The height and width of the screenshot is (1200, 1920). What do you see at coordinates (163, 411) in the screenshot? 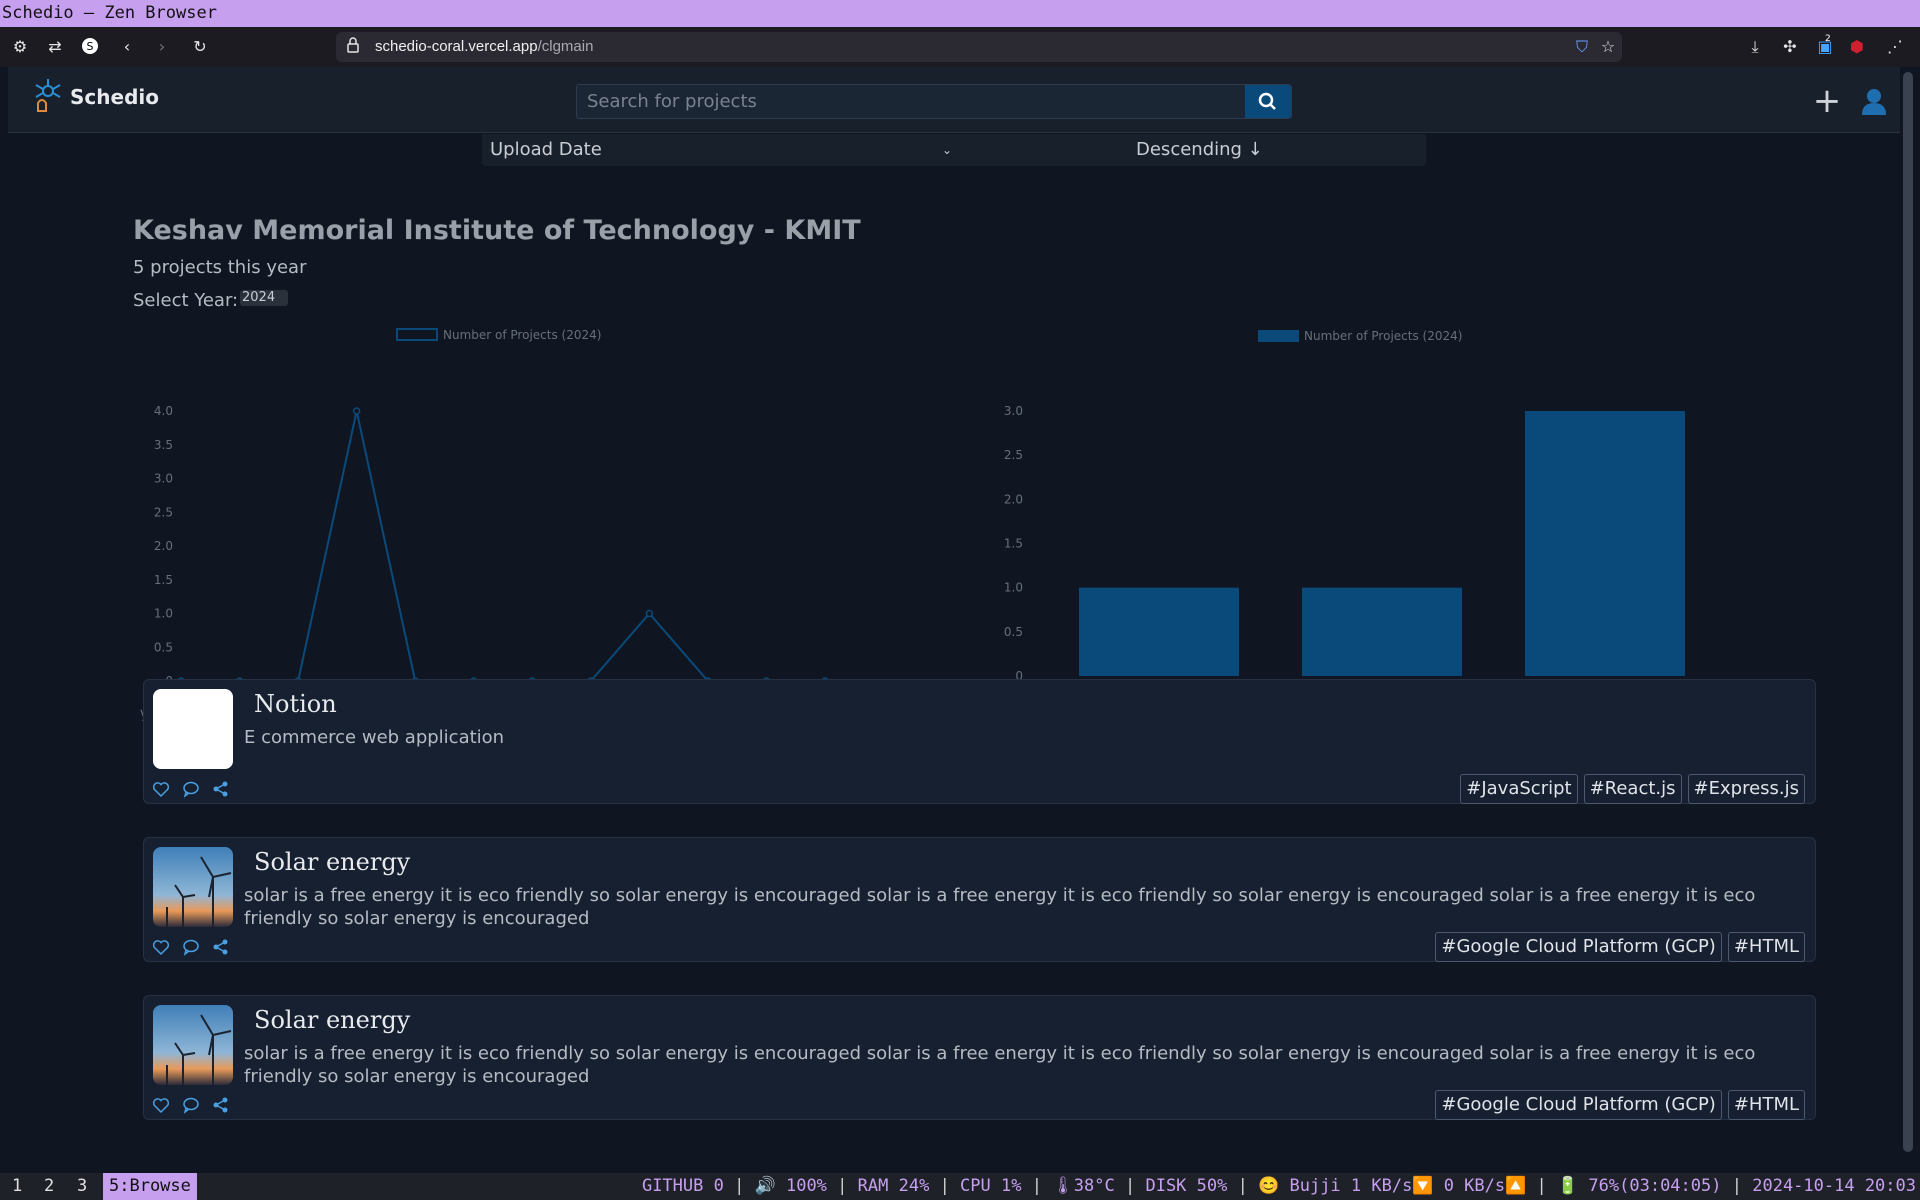
I see `y-tick-label: 4.0` at bounding box center [163, 411].